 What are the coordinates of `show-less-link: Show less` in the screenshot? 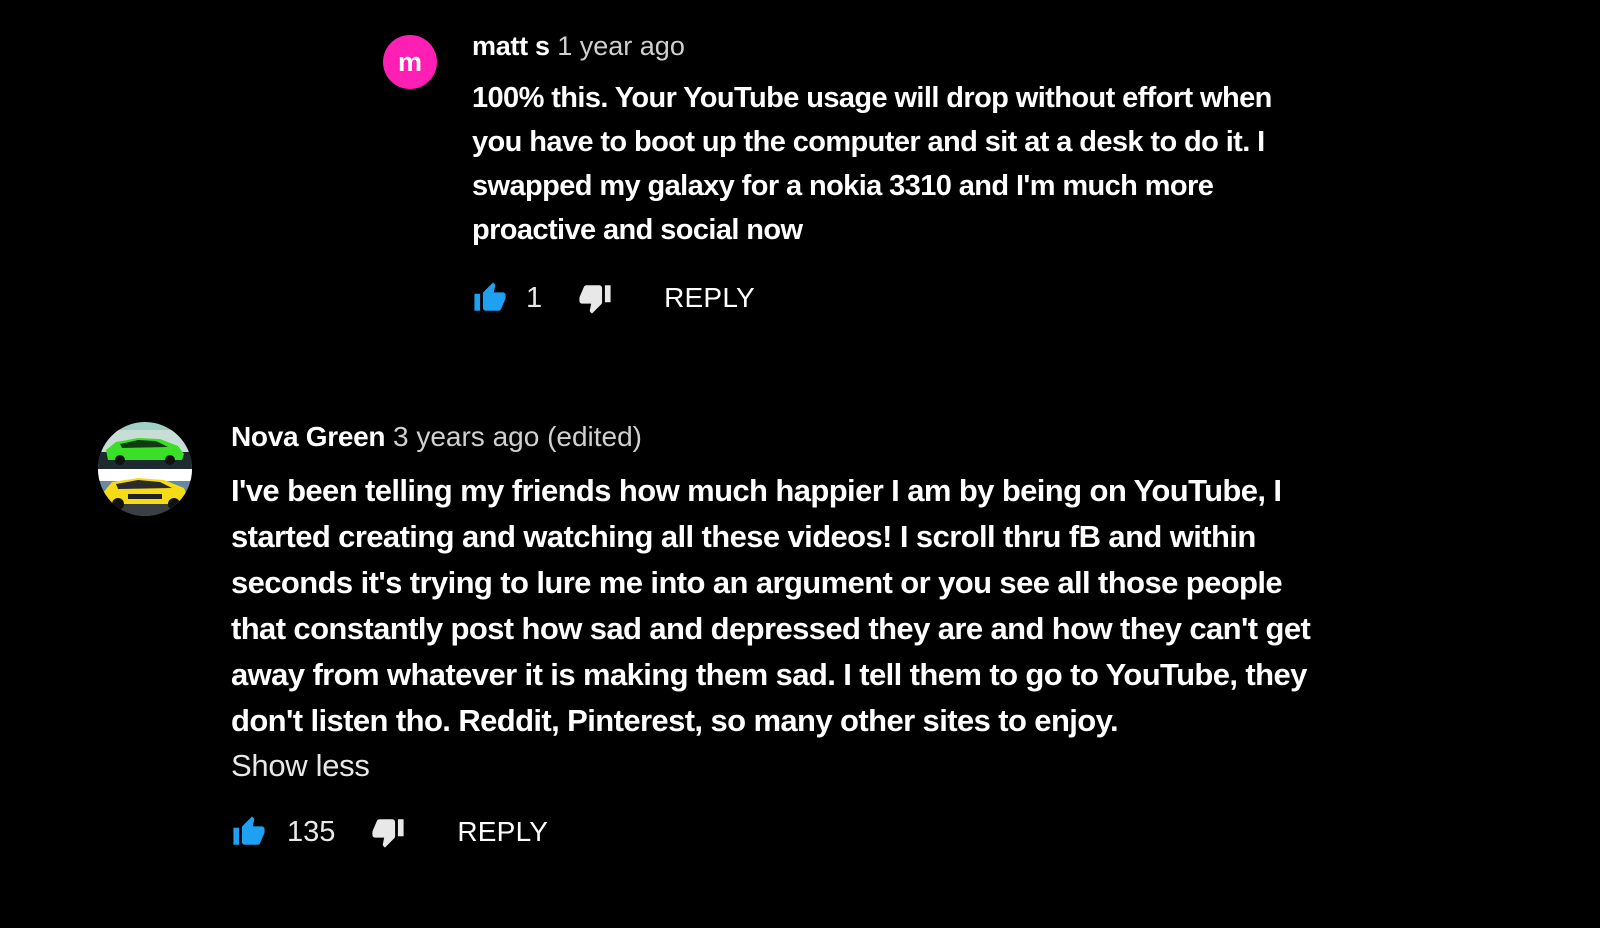 It's located at (786, 766).